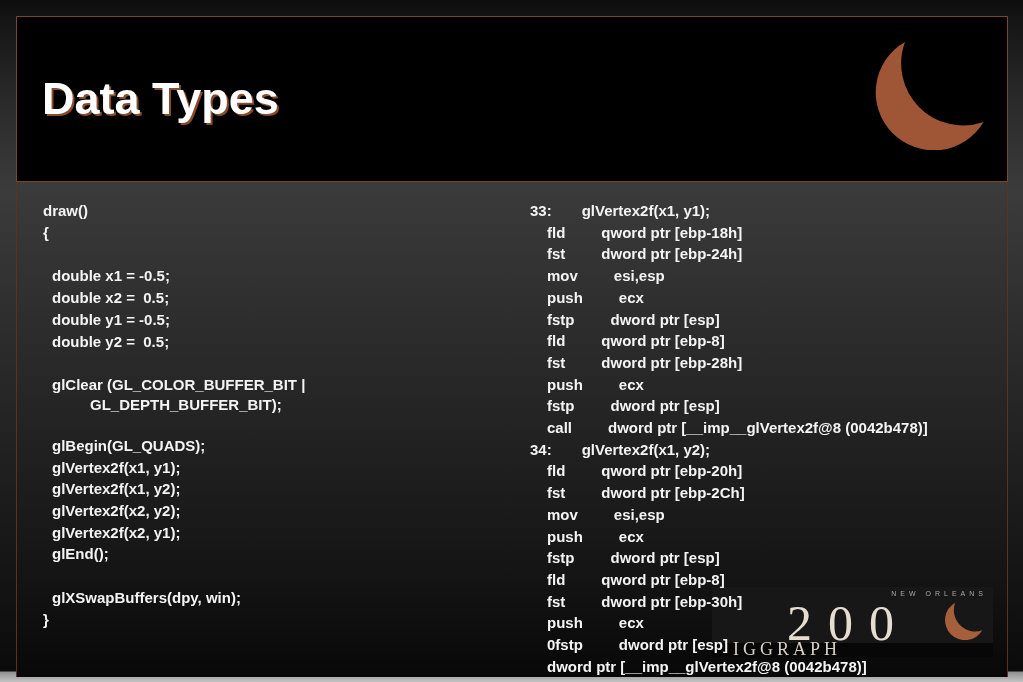 The image size is (1023, 682). Describe the element at coordinates (160, 99) in the screenshot. I see `slide-title: Data Types` at that location.